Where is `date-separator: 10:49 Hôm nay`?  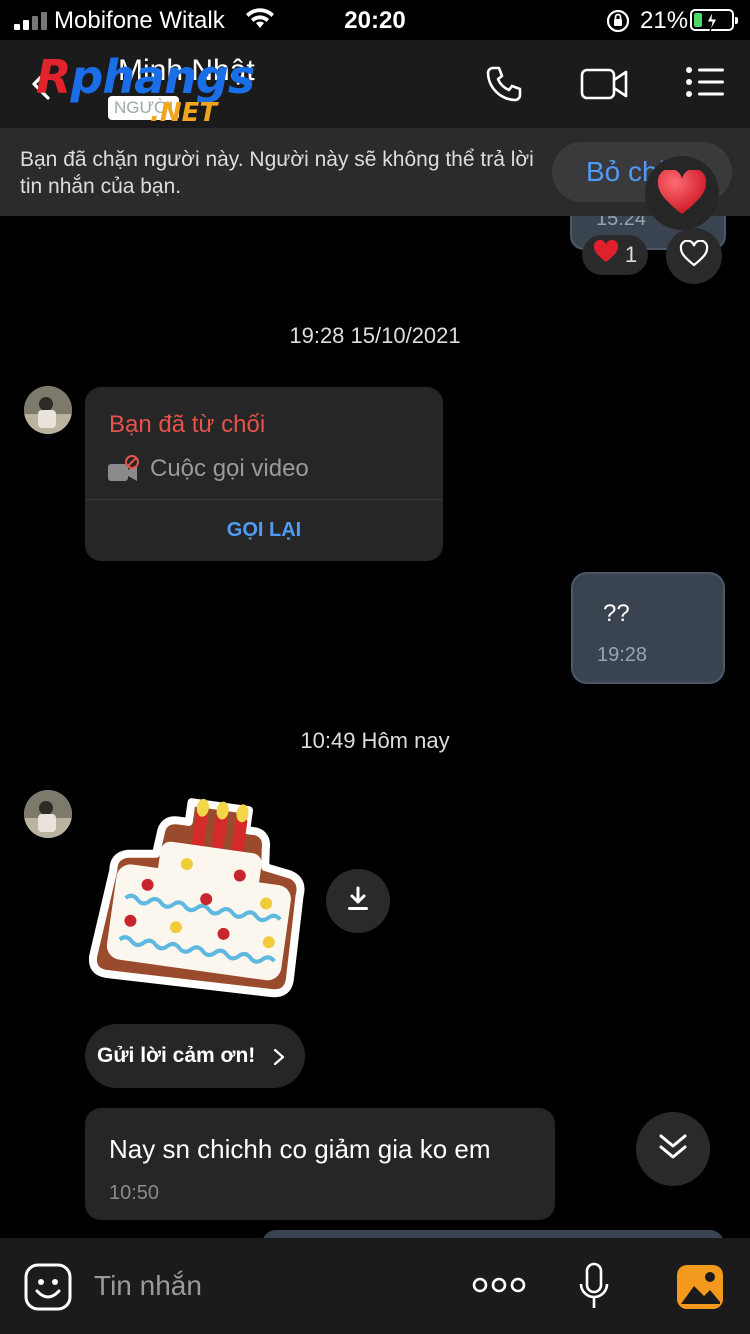 date-separator: 10:49 Hôm nay is located at coordinates (375, 740).